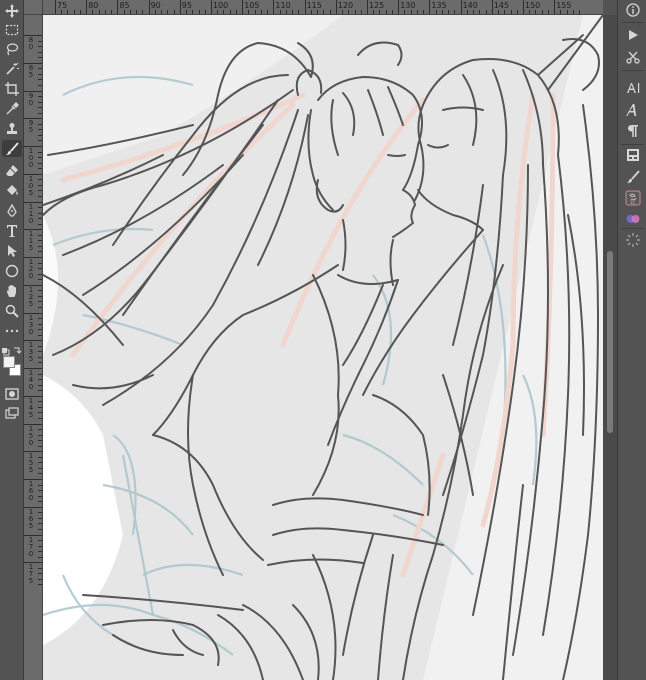  What do you see at coordinates (12, 250) in the screenshot?
I see `path-selection-tool` at bounding box center [12, 250].